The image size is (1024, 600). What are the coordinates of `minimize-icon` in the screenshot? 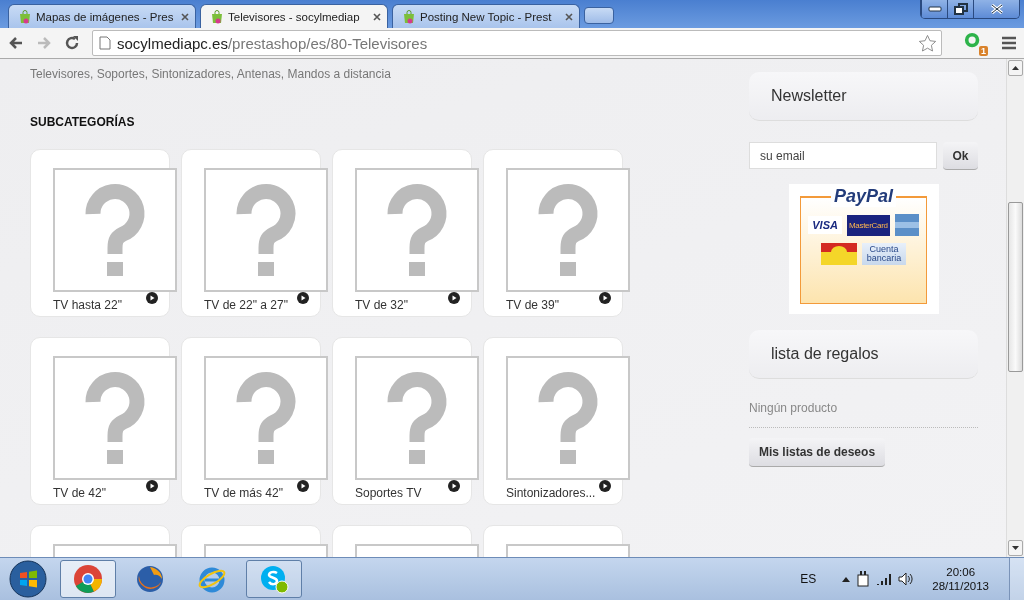 It's located at (934, 9).